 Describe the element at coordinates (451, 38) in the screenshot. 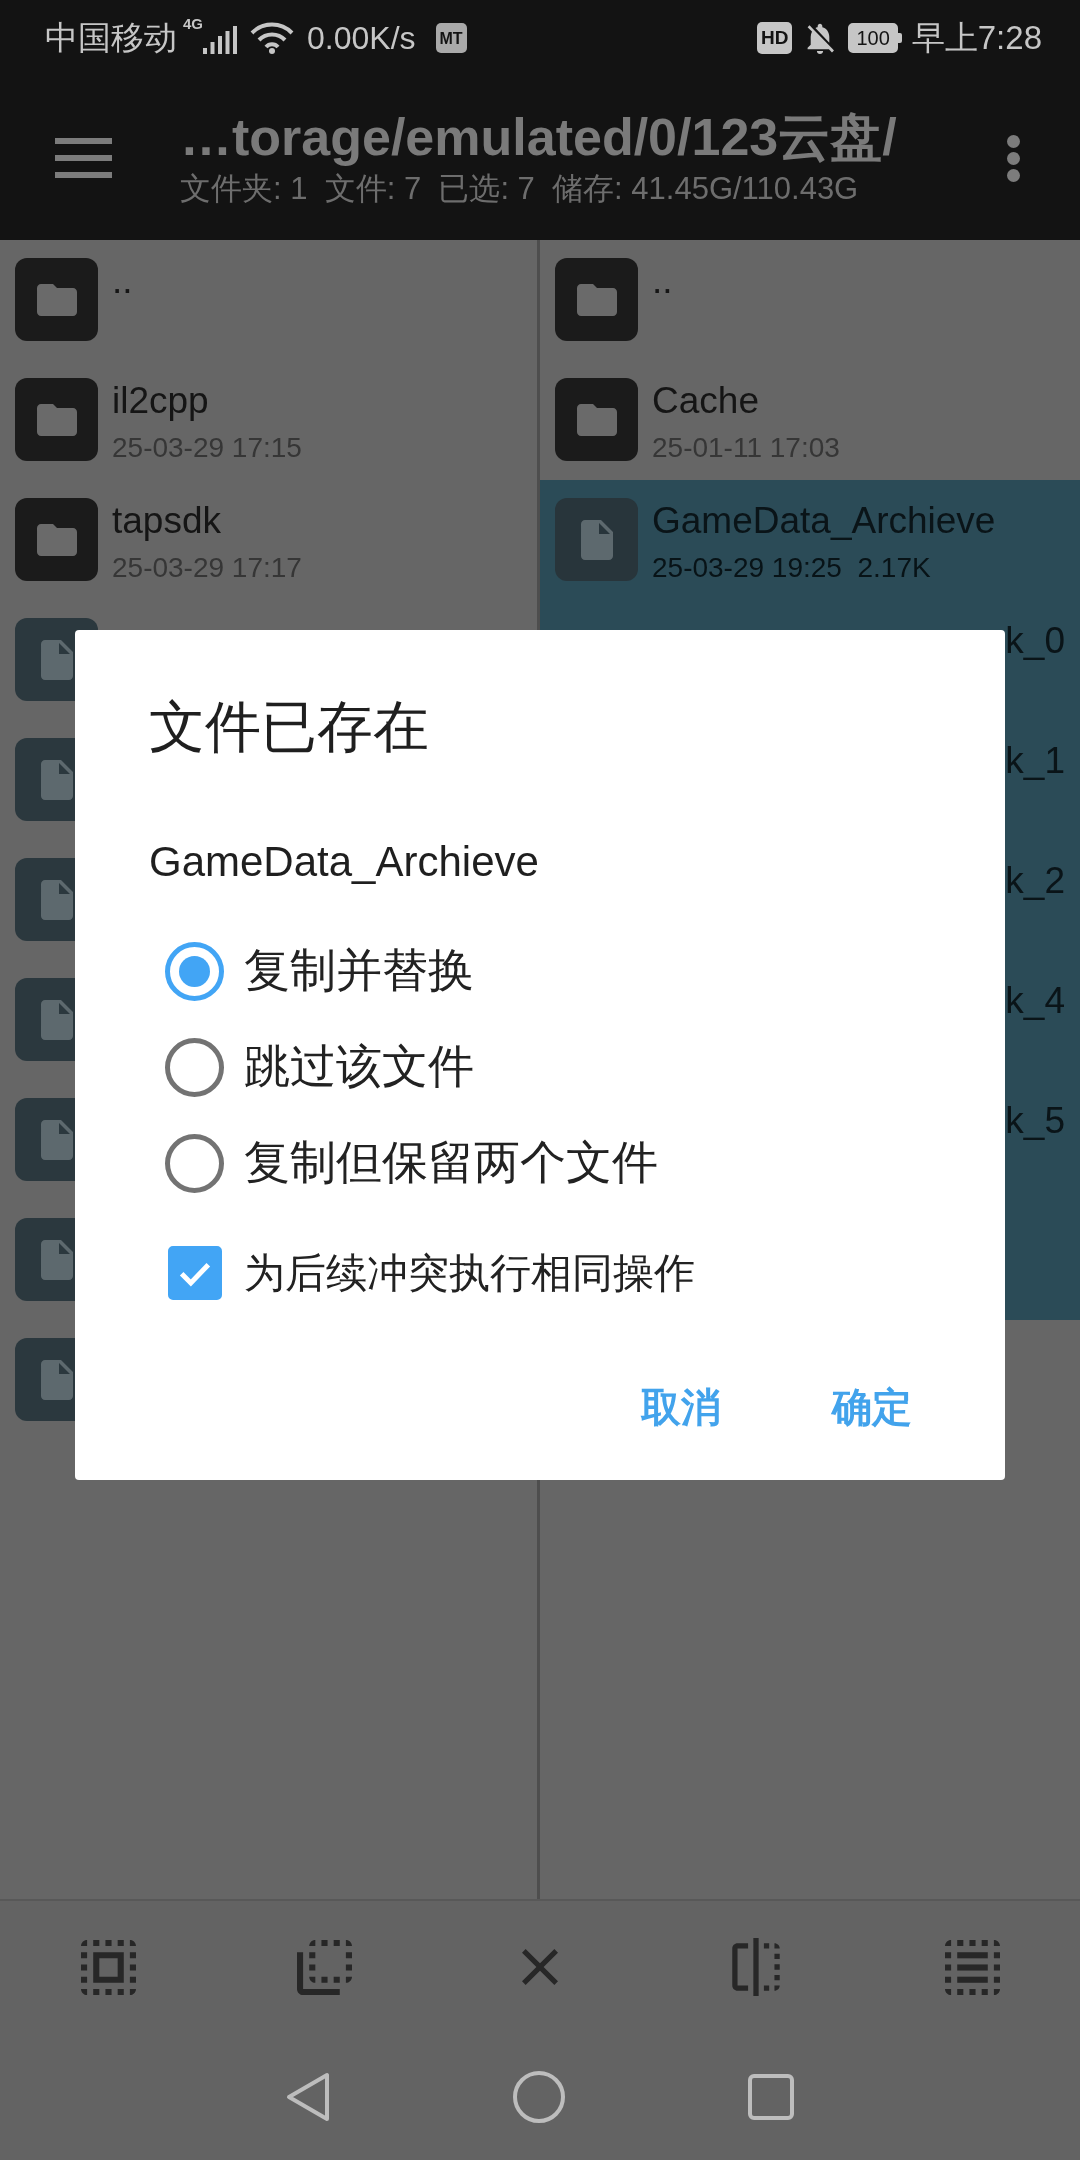

I see `app-notification-badge: MT` at that location.